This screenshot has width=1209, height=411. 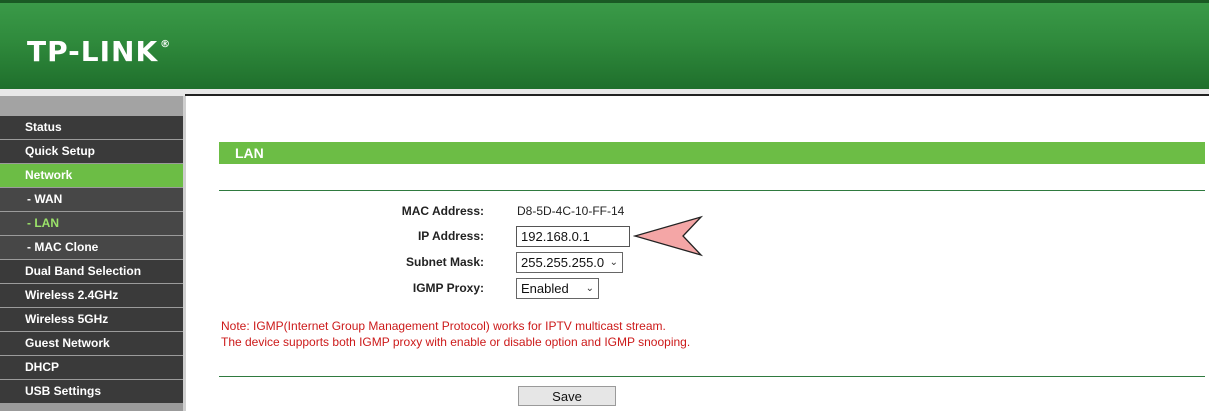 I want to click on igmp-proxy-row: IGMP Proxy: Enabled ⌄, so click(x=712, y=288).